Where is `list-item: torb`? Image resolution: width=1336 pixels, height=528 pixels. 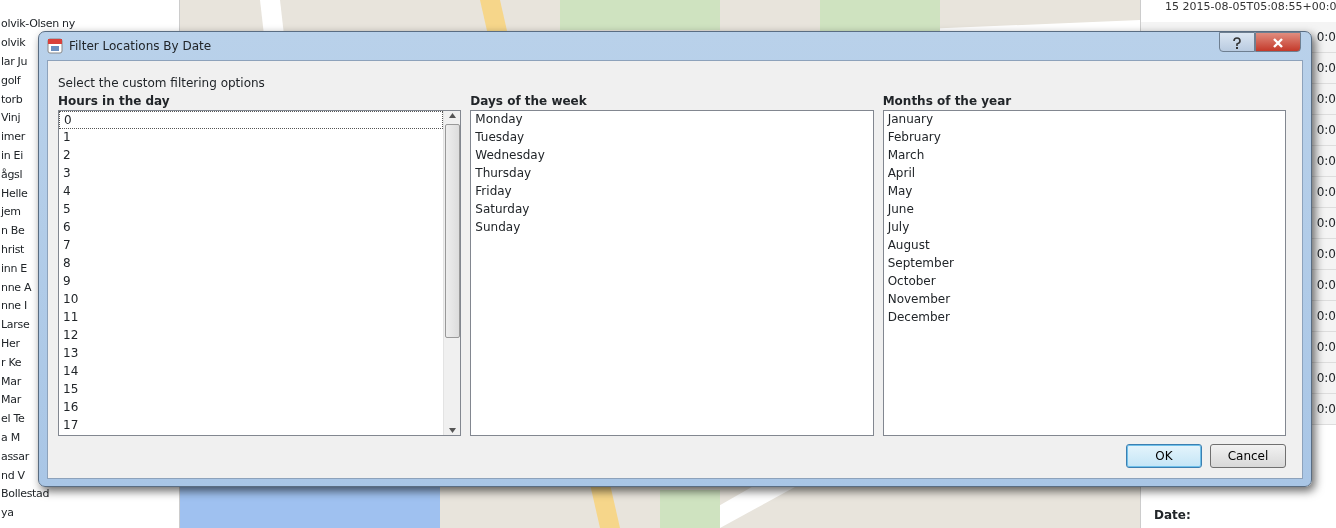 list-item: torb is located at coordinates (11, 99).